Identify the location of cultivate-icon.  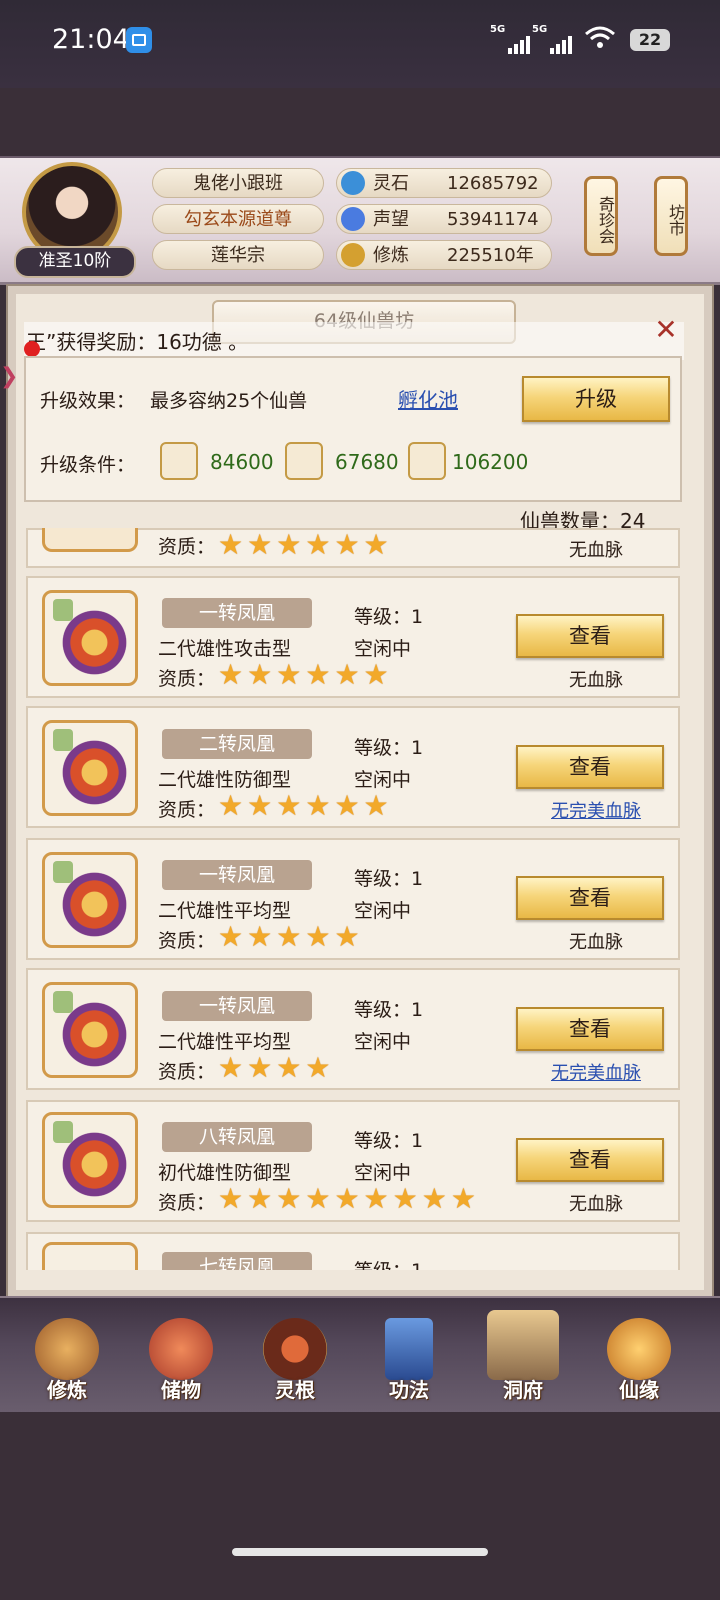
(67, 1349).